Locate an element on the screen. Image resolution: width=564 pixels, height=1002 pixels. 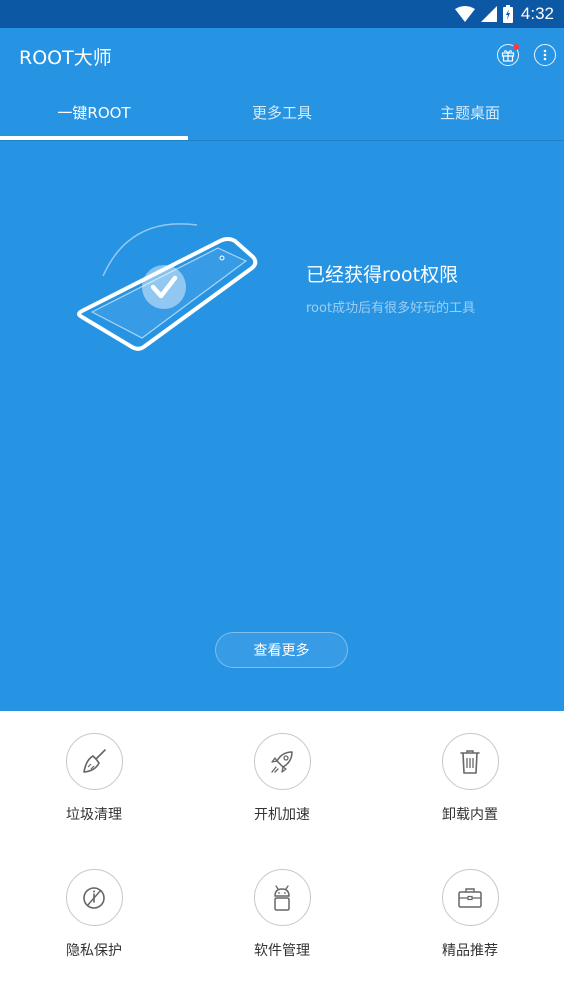
android-icon is located at coordinates (282, 897).